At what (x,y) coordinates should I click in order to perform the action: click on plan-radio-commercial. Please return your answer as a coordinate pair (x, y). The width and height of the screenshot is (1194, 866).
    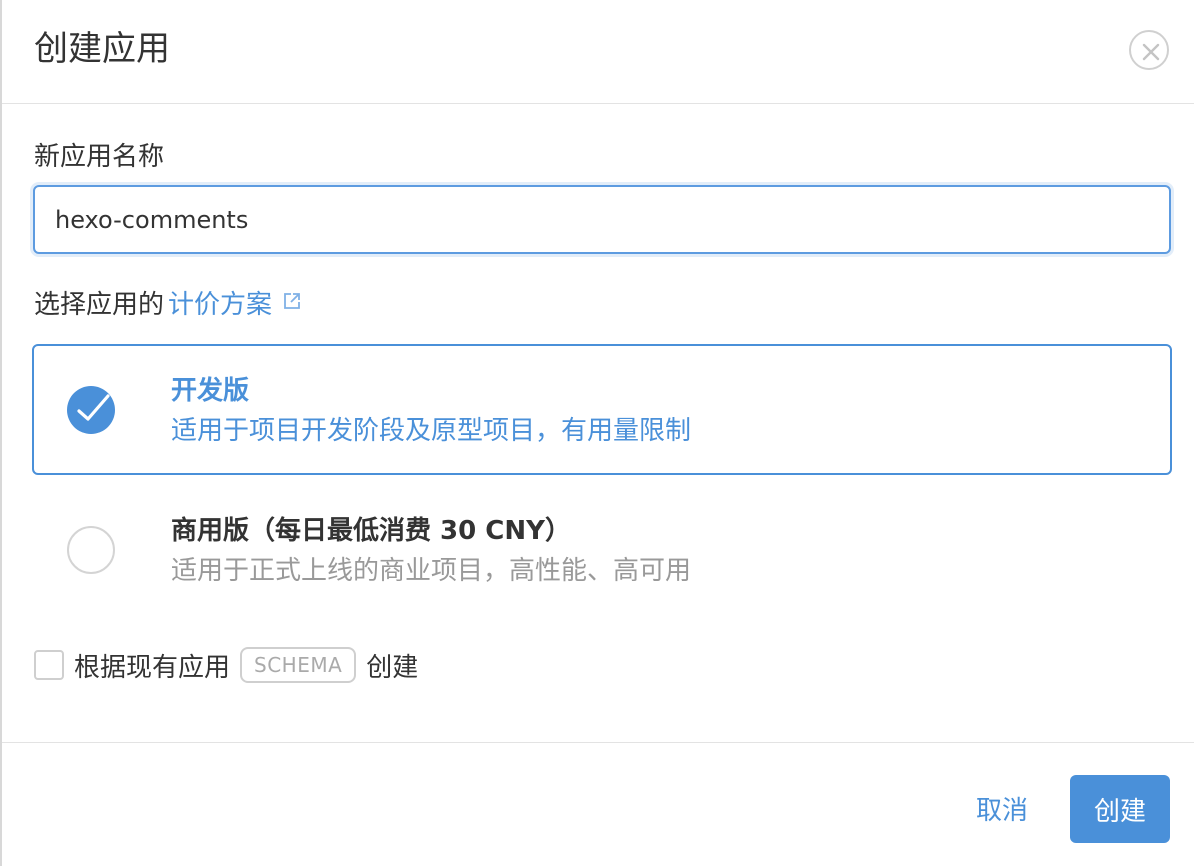
    Looking at the image, I should click on (91, 550).